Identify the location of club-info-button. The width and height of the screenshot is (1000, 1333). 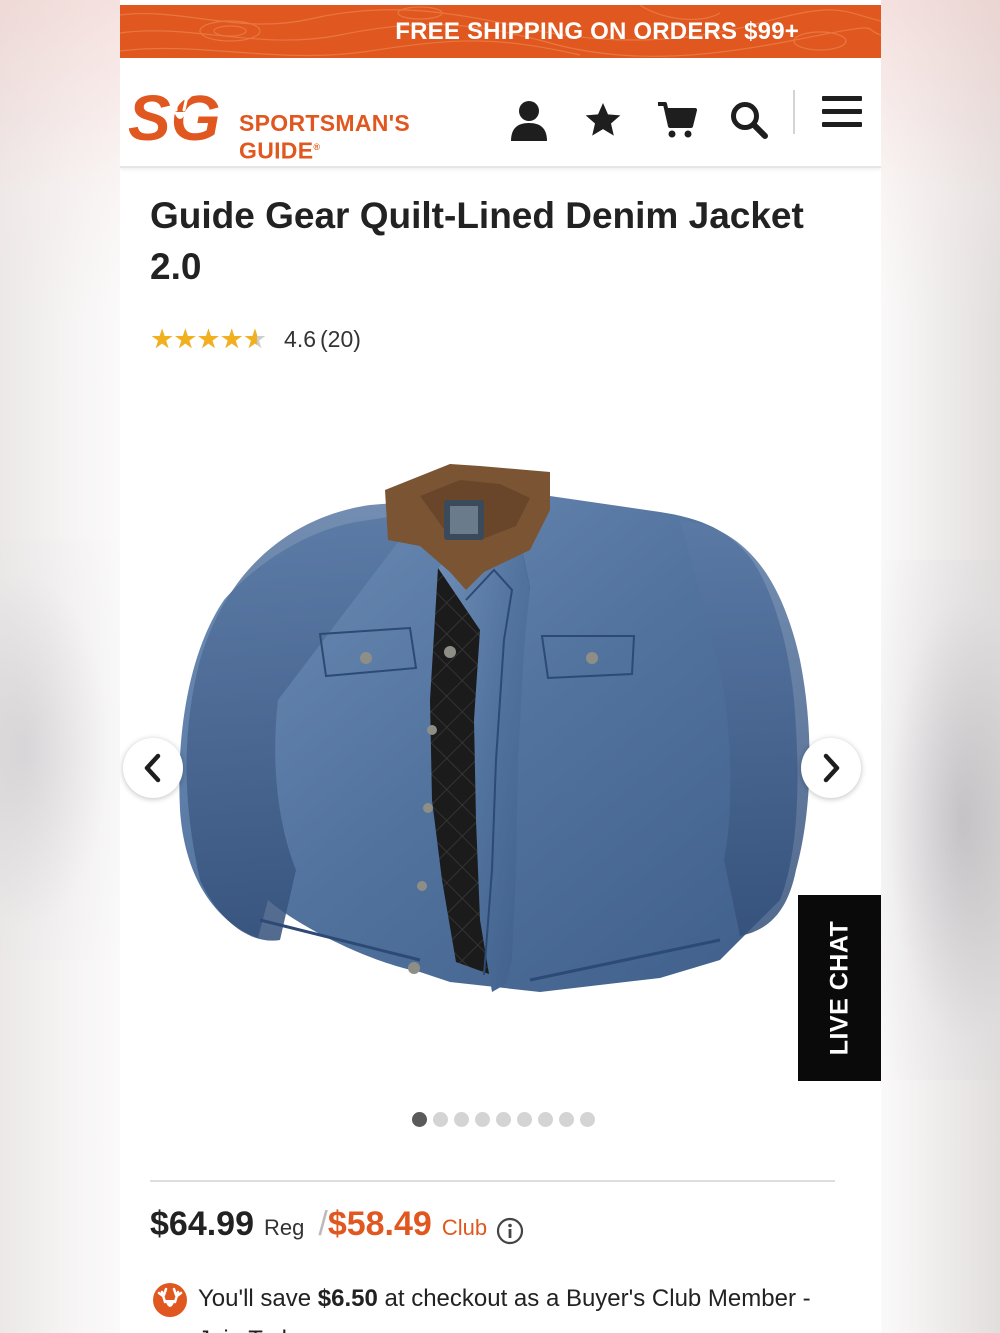
(510, 1231).